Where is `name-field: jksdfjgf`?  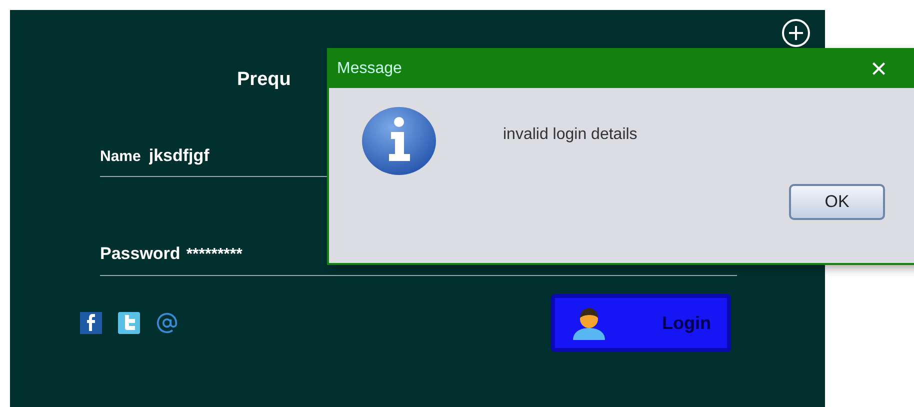
name-field: jksdfjgf is located at coordinates (248, 155).